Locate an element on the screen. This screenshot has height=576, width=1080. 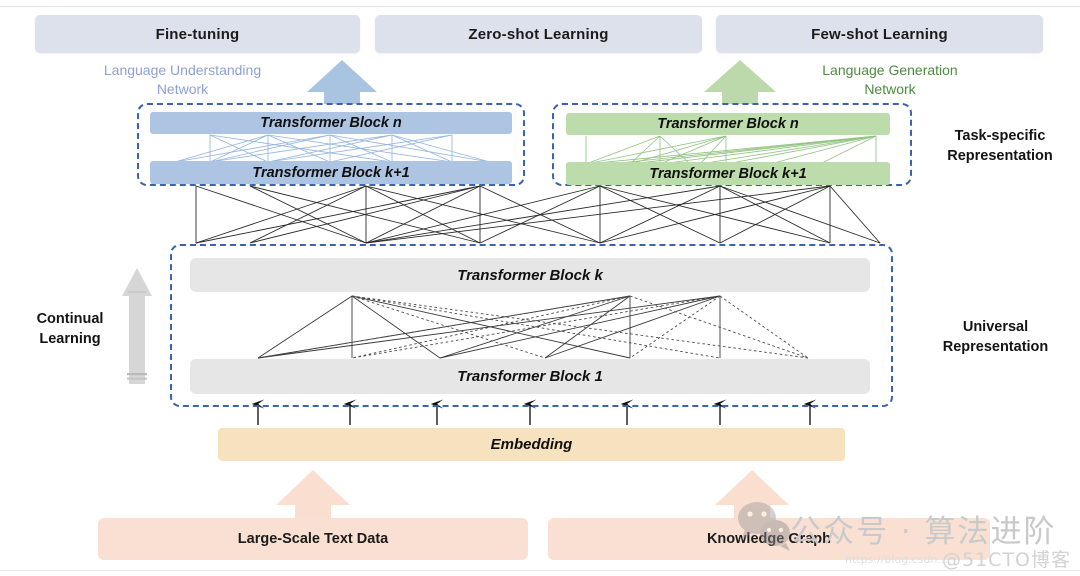
top-divider is located at coordinates (540, 6).